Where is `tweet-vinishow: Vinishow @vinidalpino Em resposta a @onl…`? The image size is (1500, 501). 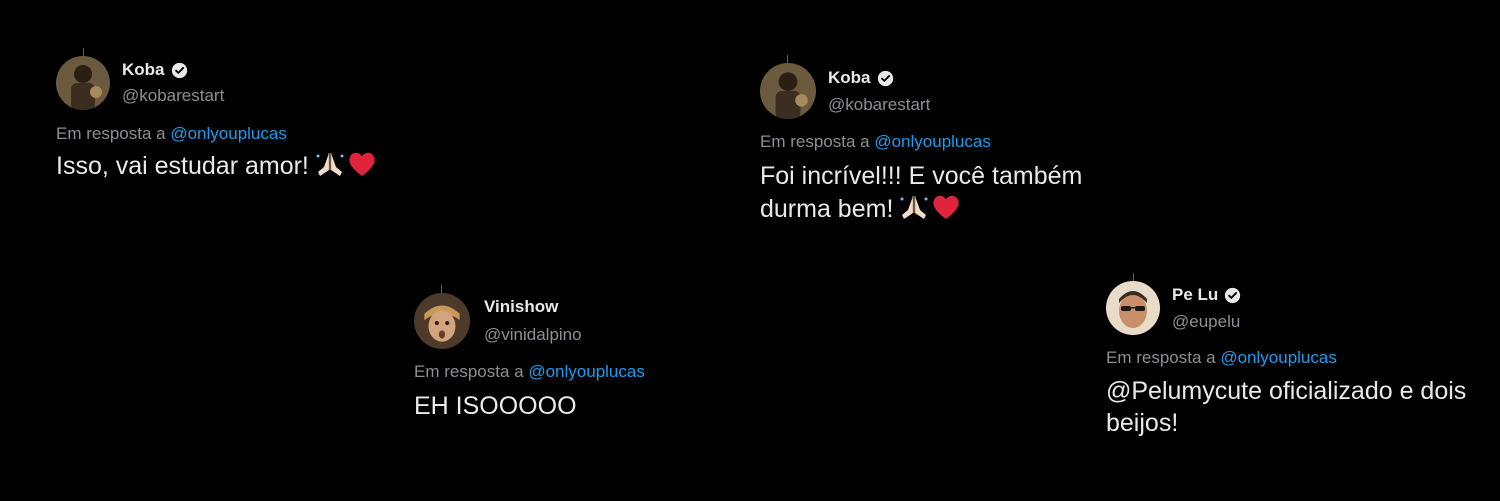
tweet-vinishow: Vinishow @vinidalpino Em resposta a @onl… is located at coordinates (584, 359).